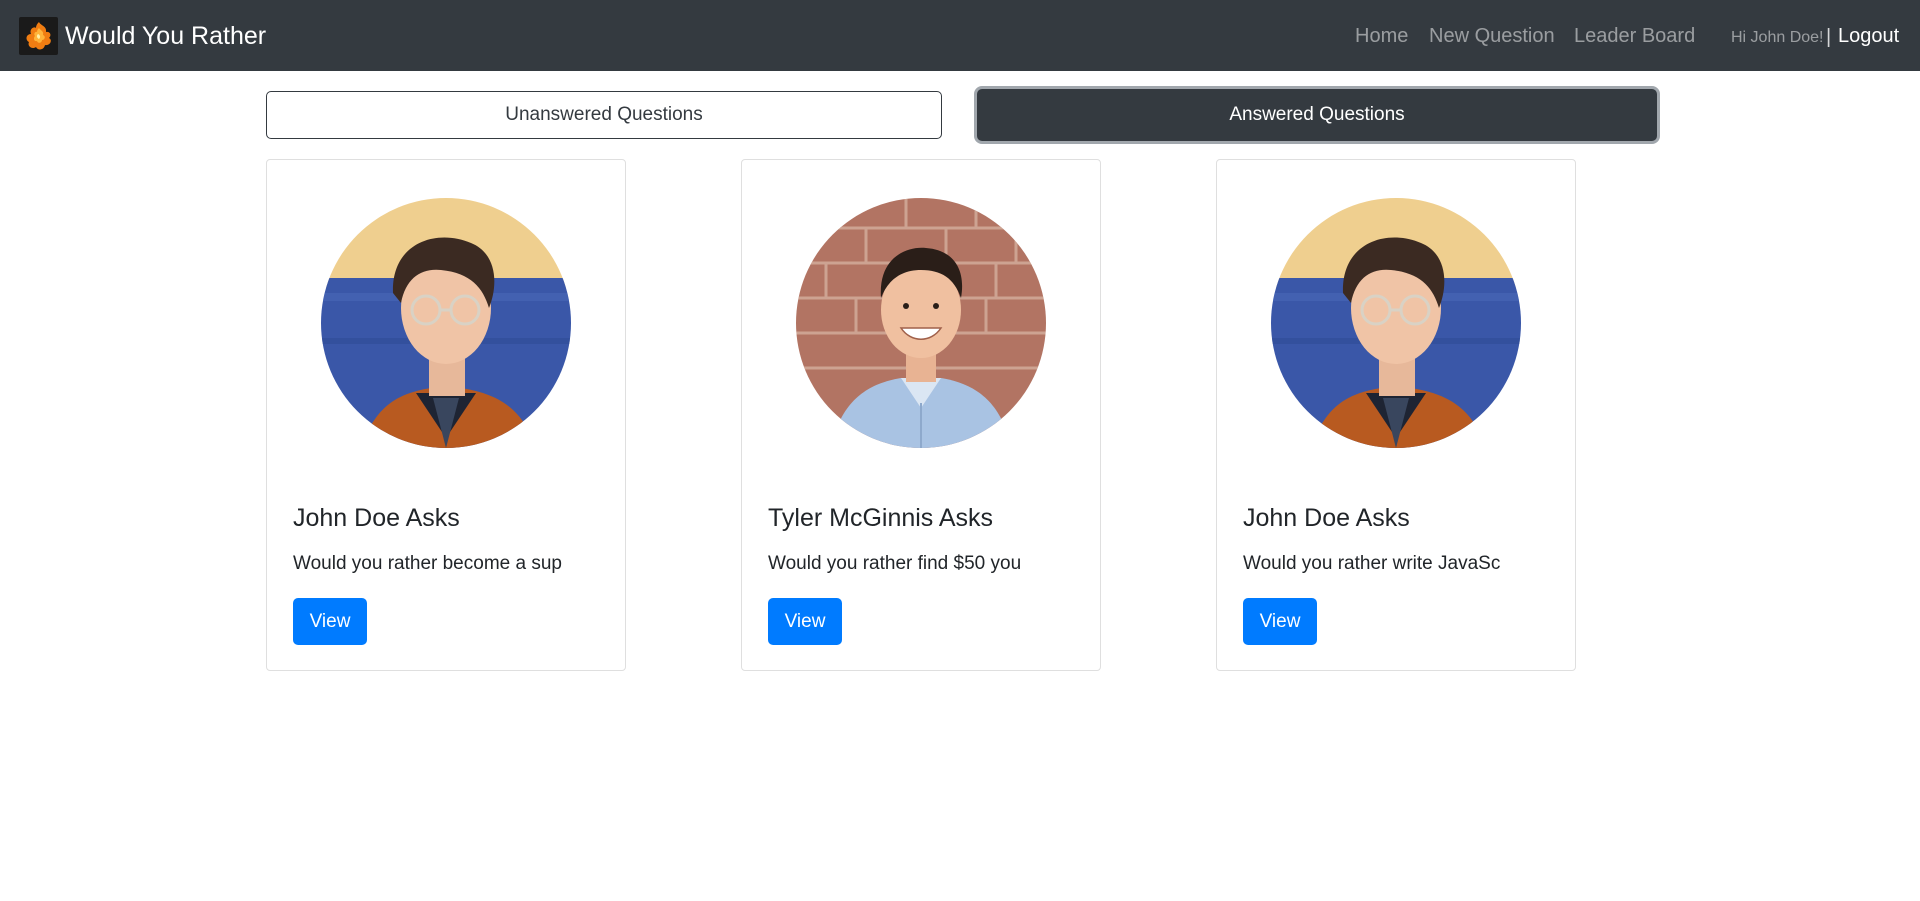 The height and width of the screenshot is (901, 1920). I want to click on card-title: Tyler McGinnis Asks, so click(881, 518).